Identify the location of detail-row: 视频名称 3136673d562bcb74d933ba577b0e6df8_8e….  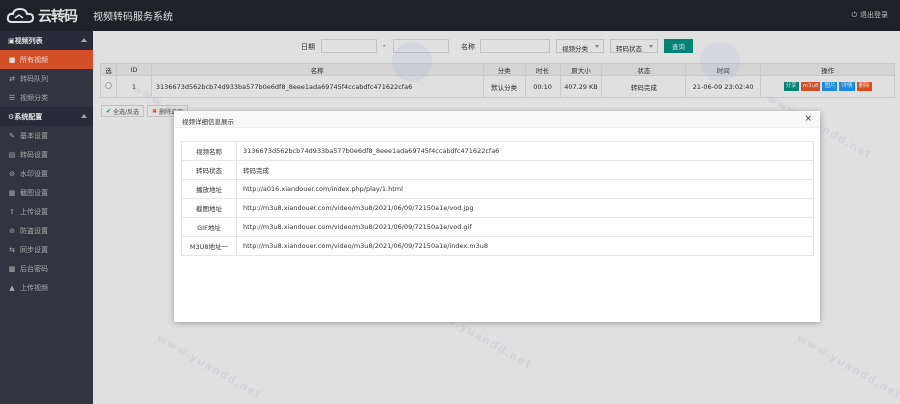
(497, 151).